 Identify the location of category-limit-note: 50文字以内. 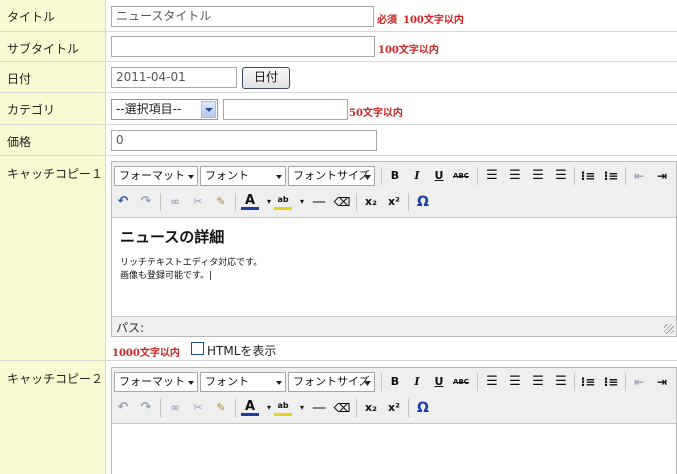
(376, 113).